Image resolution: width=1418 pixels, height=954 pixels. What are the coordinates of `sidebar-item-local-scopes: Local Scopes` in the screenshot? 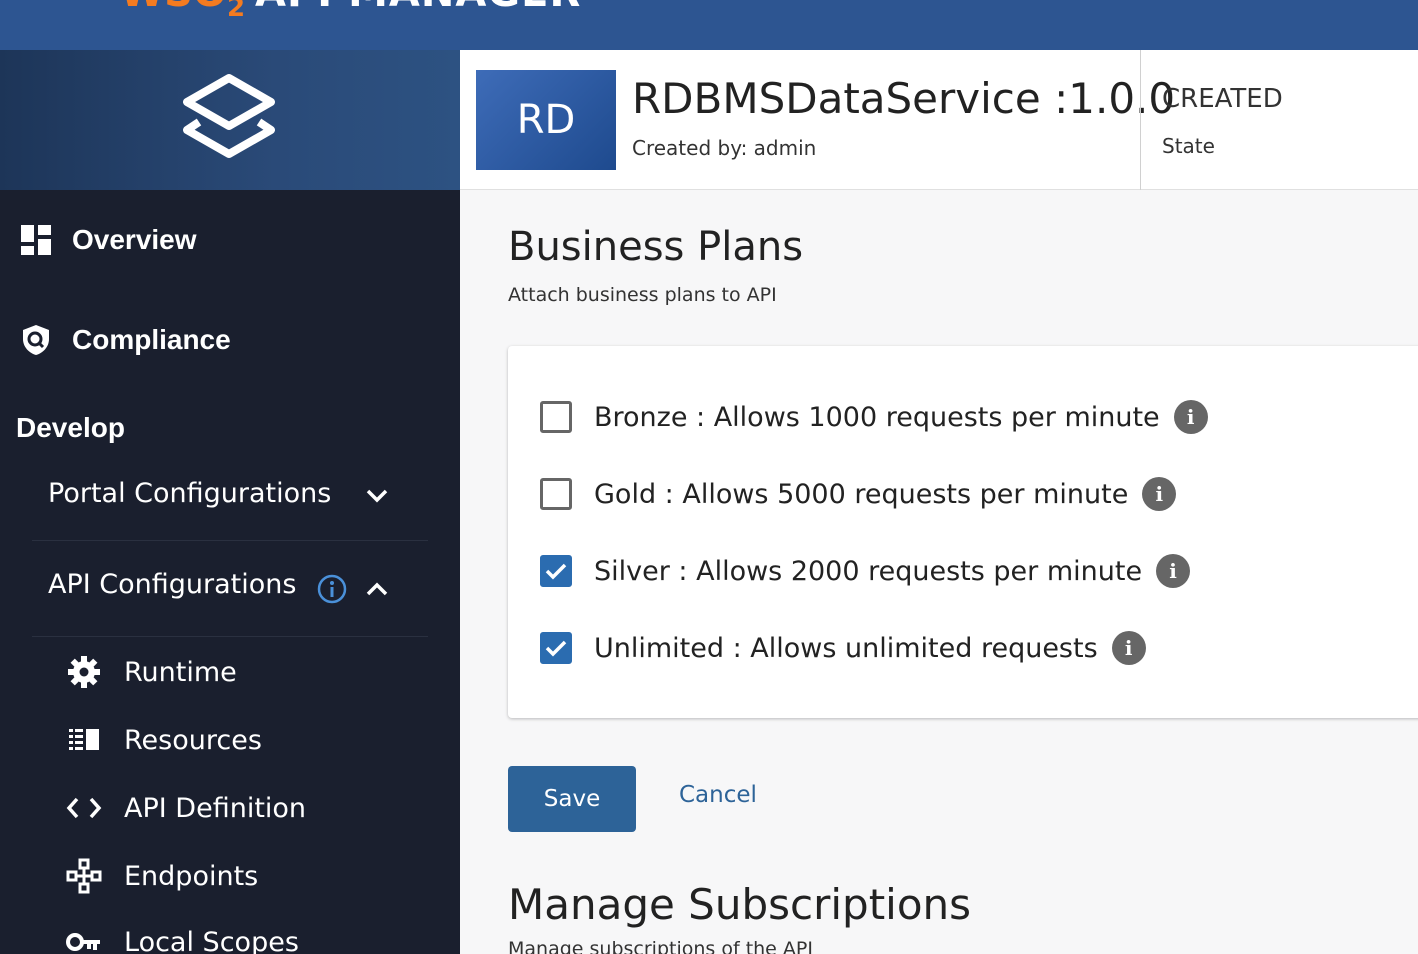 It's located at (182, 939).